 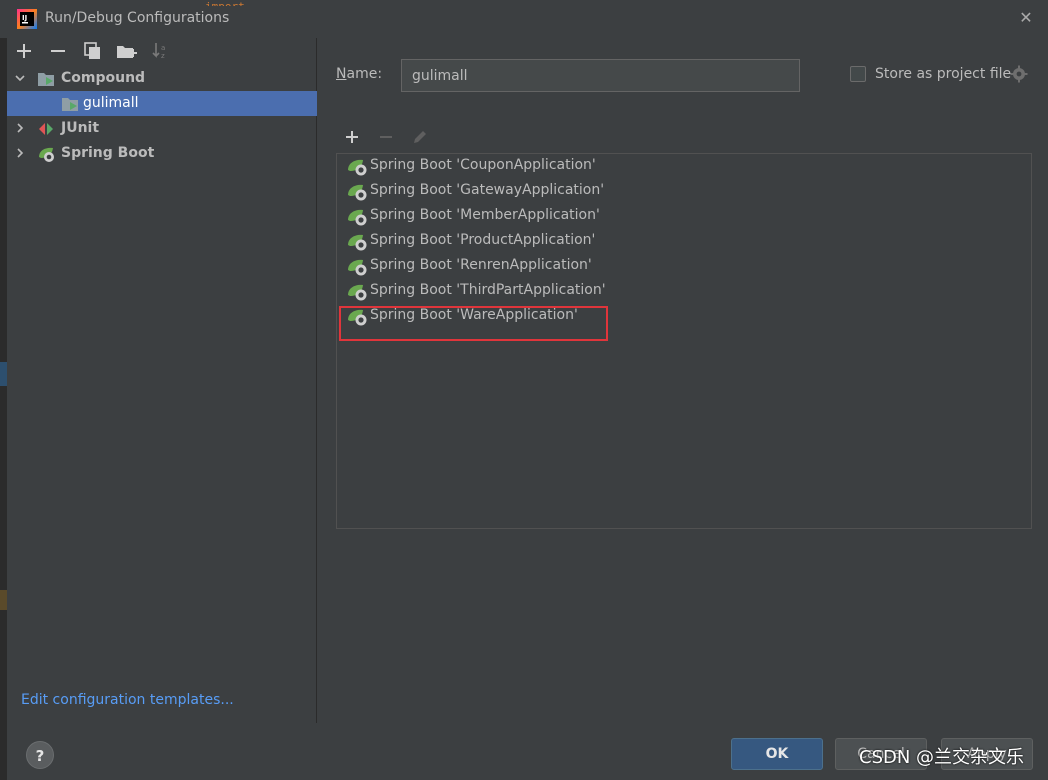 I want to click on tree-toolbar: a z, so click(x=162, y=52).